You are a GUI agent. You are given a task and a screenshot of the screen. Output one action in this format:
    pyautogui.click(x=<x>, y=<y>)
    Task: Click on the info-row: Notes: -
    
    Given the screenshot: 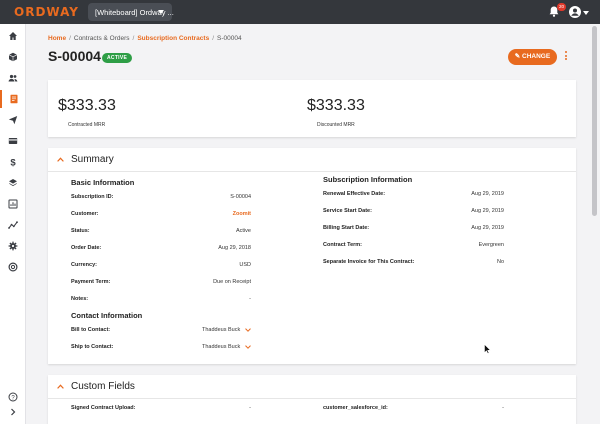 What is the action you would take?
    pyautogui.click(x=161, y=301)
    